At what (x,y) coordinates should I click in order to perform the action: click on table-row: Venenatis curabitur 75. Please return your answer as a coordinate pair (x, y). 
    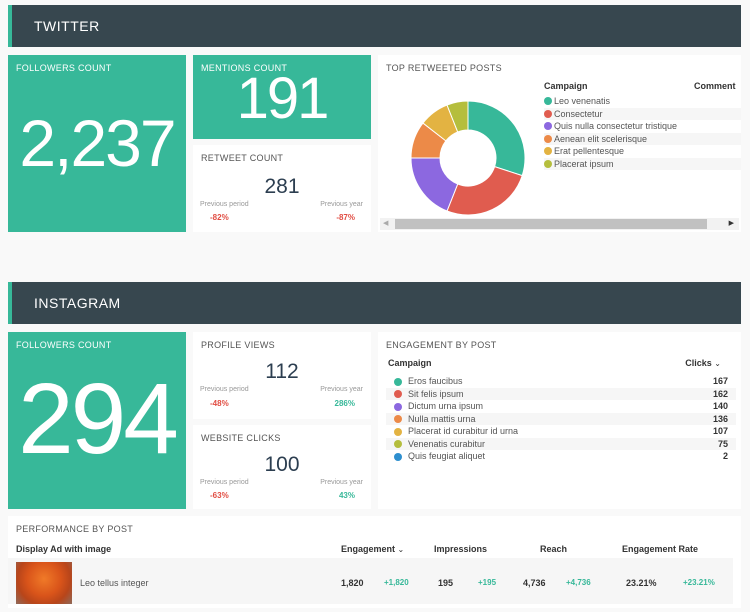
    Looking at the image, I should click on (561, 443).